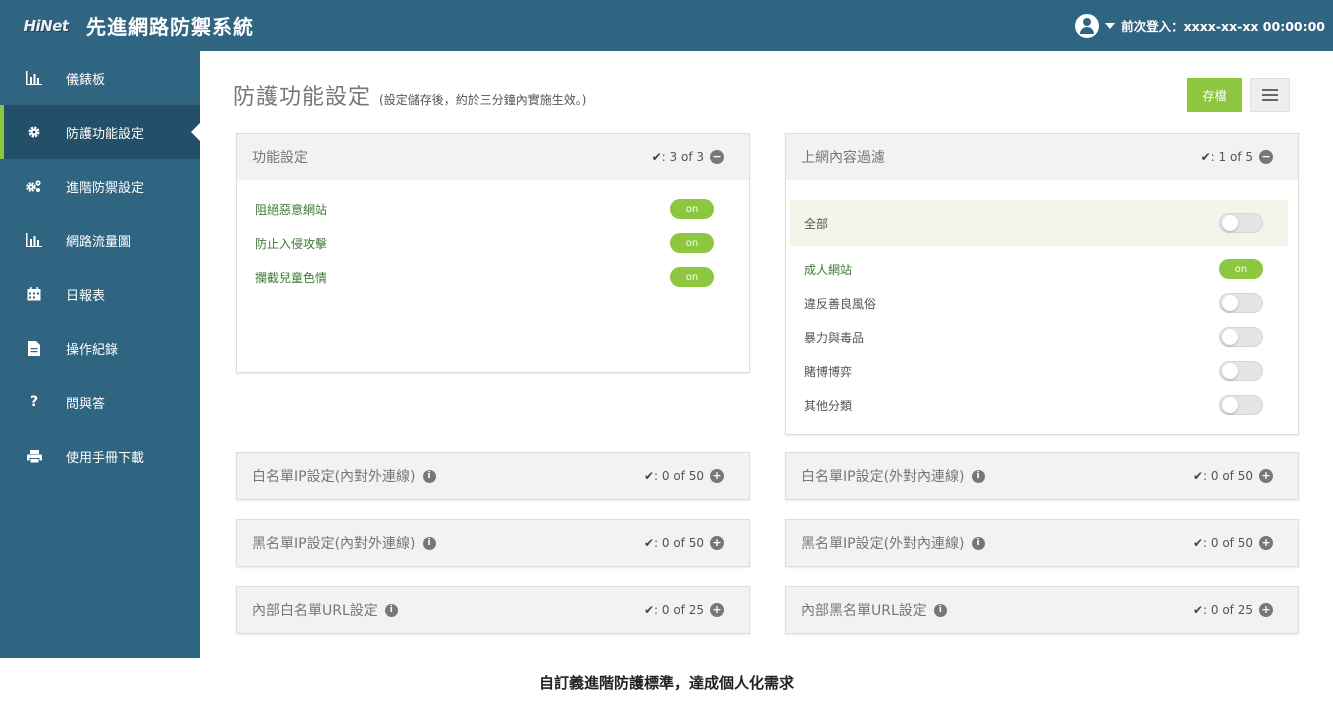 Image resolution: width=1333 pixels, height=713 pixels. I want to click on whitelist-url-panel: 內部白名單URL設定 i ✔: 0 of 25 +, so click(493, 610).